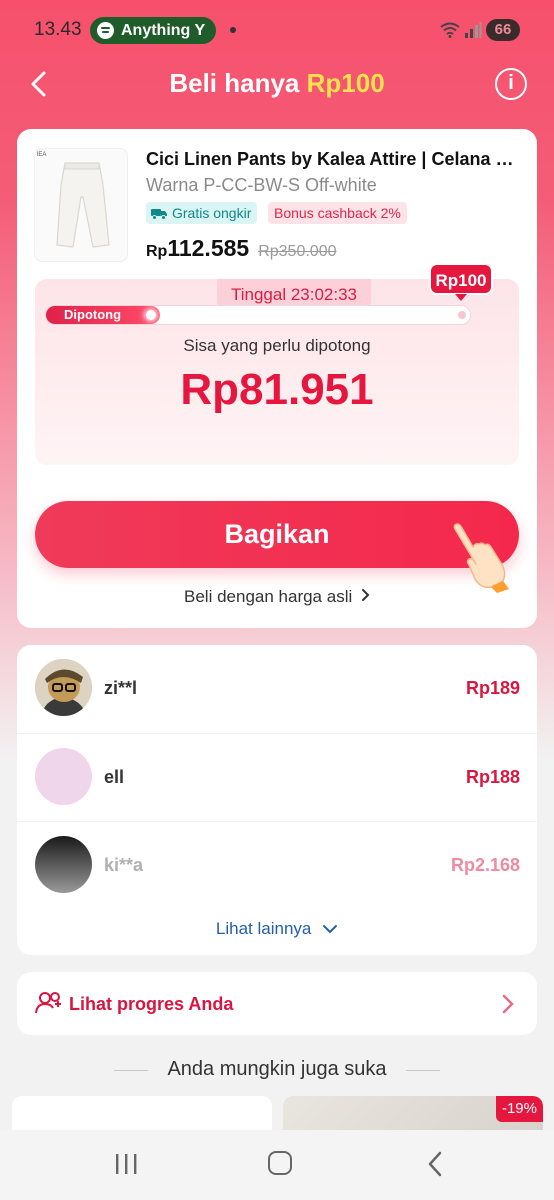  Describe the element at coordinates (124, 865) in the screenshot. I see `helper-name: ki**a` at that location.